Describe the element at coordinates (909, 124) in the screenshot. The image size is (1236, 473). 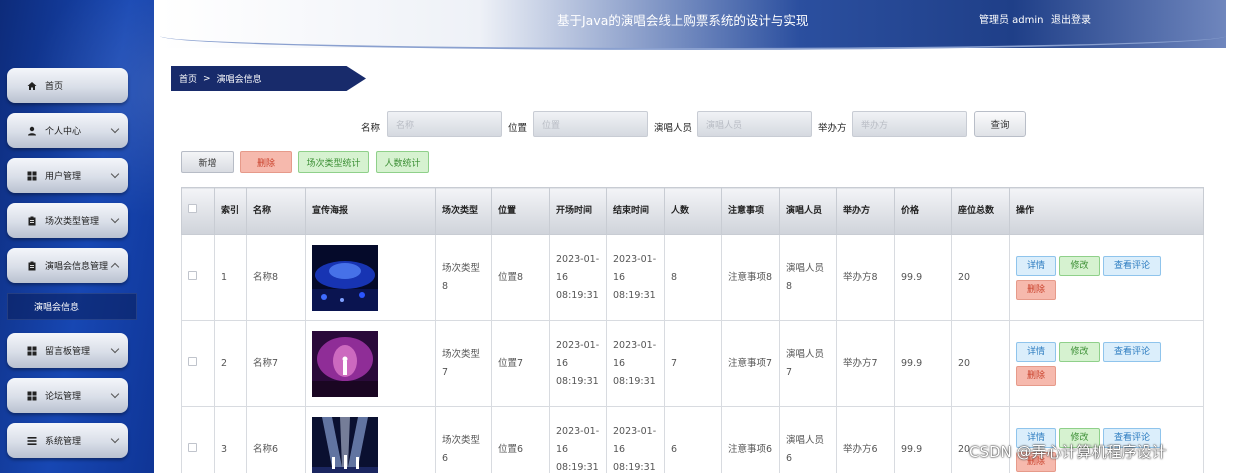
I see `search-organizer-input: 举办方` at that location.